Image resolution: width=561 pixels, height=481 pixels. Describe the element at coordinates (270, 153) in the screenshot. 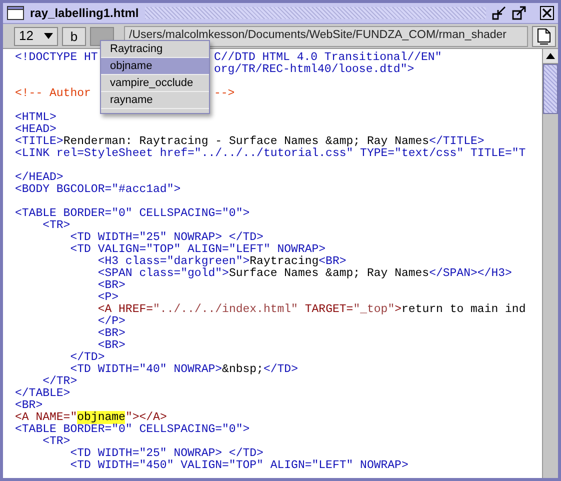

I see `code-line: <LINK rel=StyleSheet href="../../../tutorial.css" TYPE="text/css" TITLE="T` at that location.